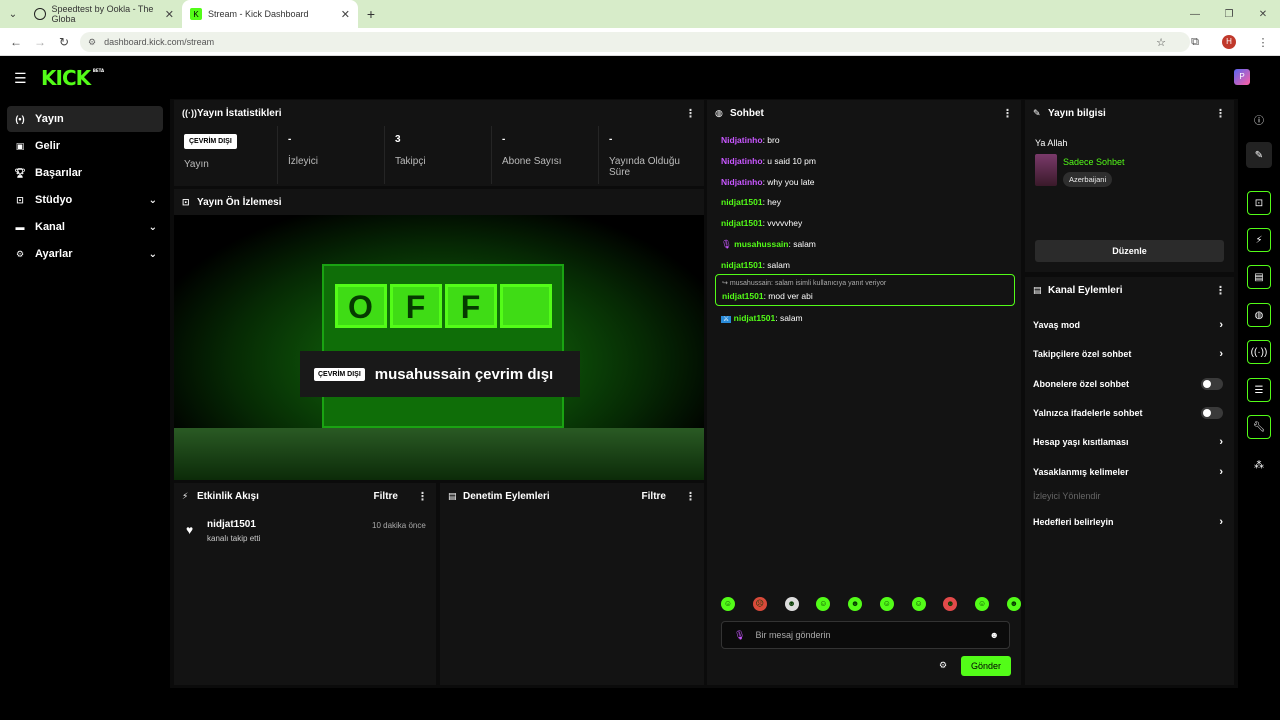 Image resolution: width=1280 pixels, height=720 pixels. What do you see at coordinates (1259, 119) in the screenshot?
I see `info-icon: ⓘ` at bounding box center [1259, 119].